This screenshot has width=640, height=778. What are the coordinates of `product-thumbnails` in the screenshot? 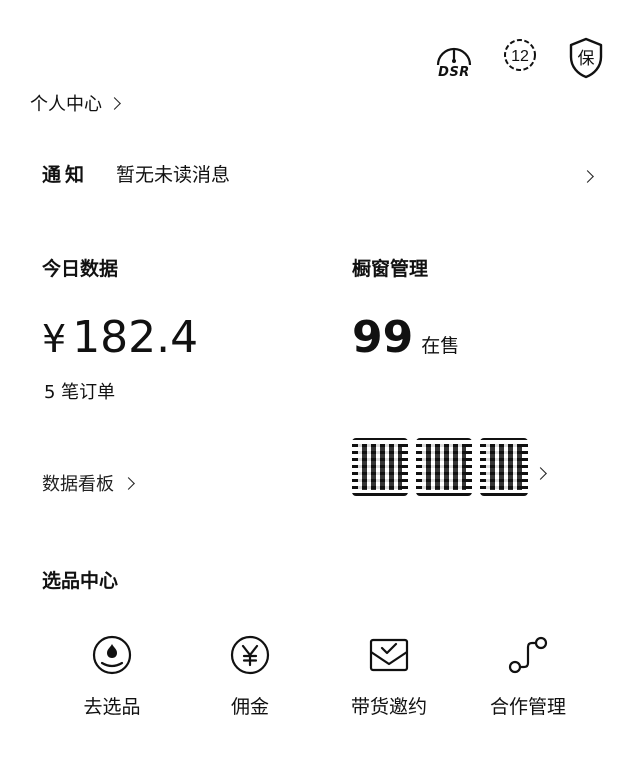 It's located at (440, 467).